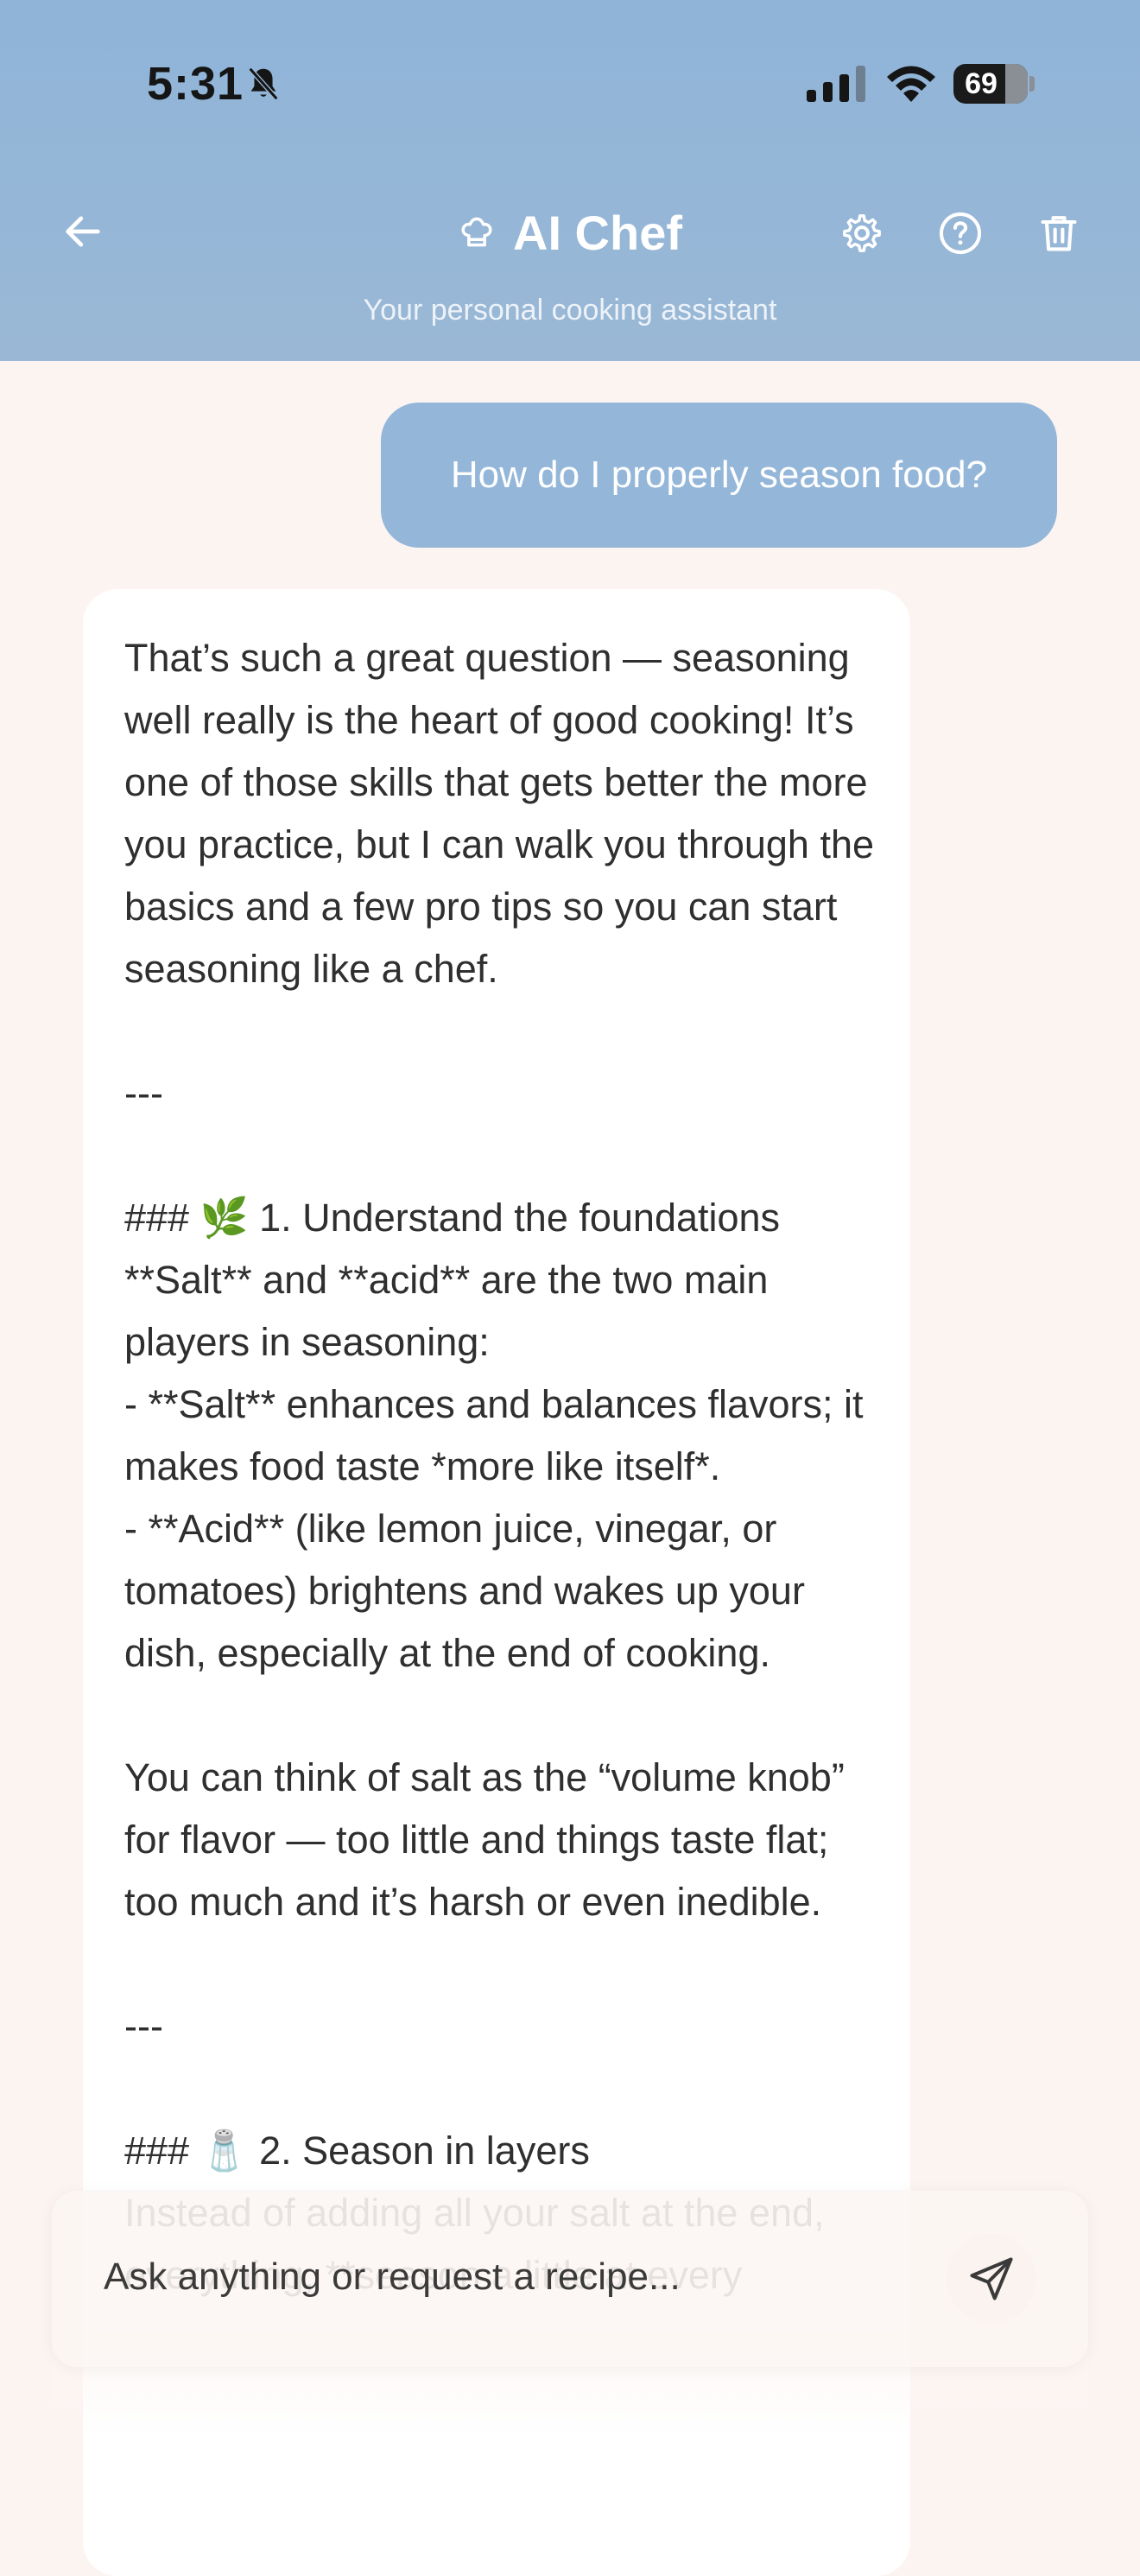  I want to click on settings-button, so click(862, 233).